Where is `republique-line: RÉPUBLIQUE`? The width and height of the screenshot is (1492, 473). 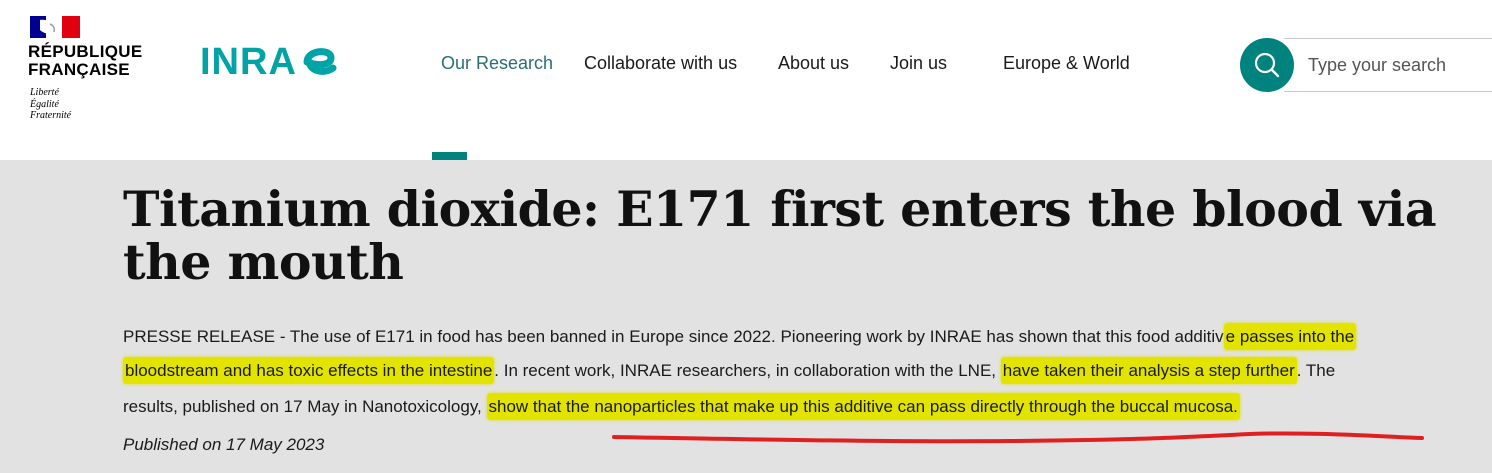
republique-line: RÉPUBLIQUE is located at coordinates (85, 51).